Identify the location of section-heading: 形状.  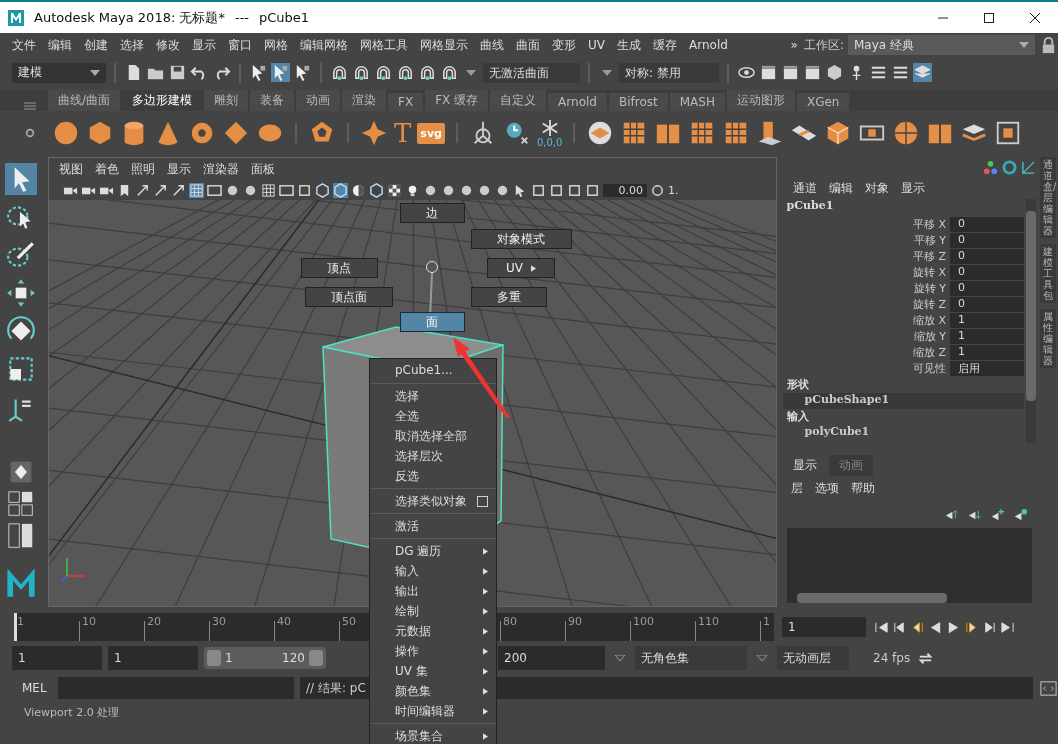
(797, 385).